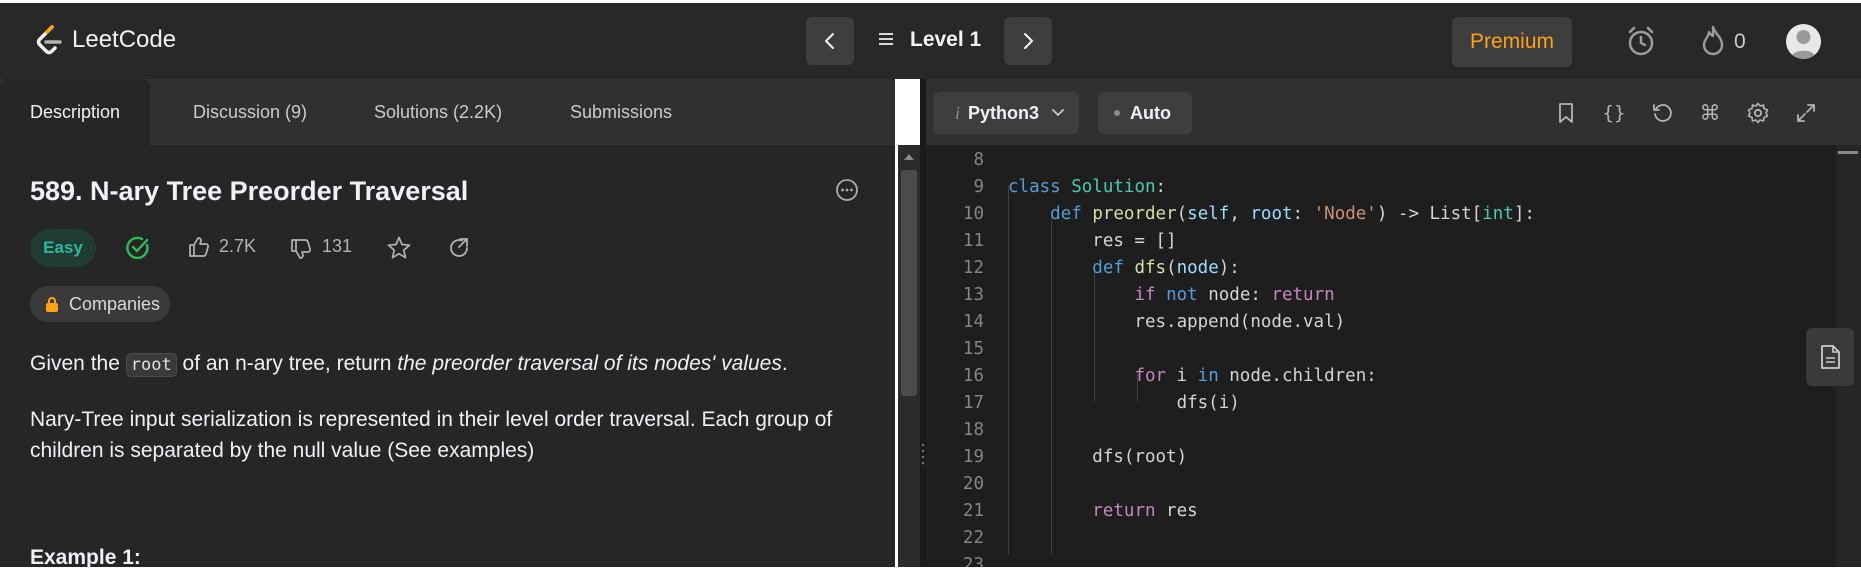 Image resolution: width=1861 pixels, height=570 pixels. Describe the element at coordinates (1381, 241) in the screenshot. I see `code-line: 11 res = []` at that location.